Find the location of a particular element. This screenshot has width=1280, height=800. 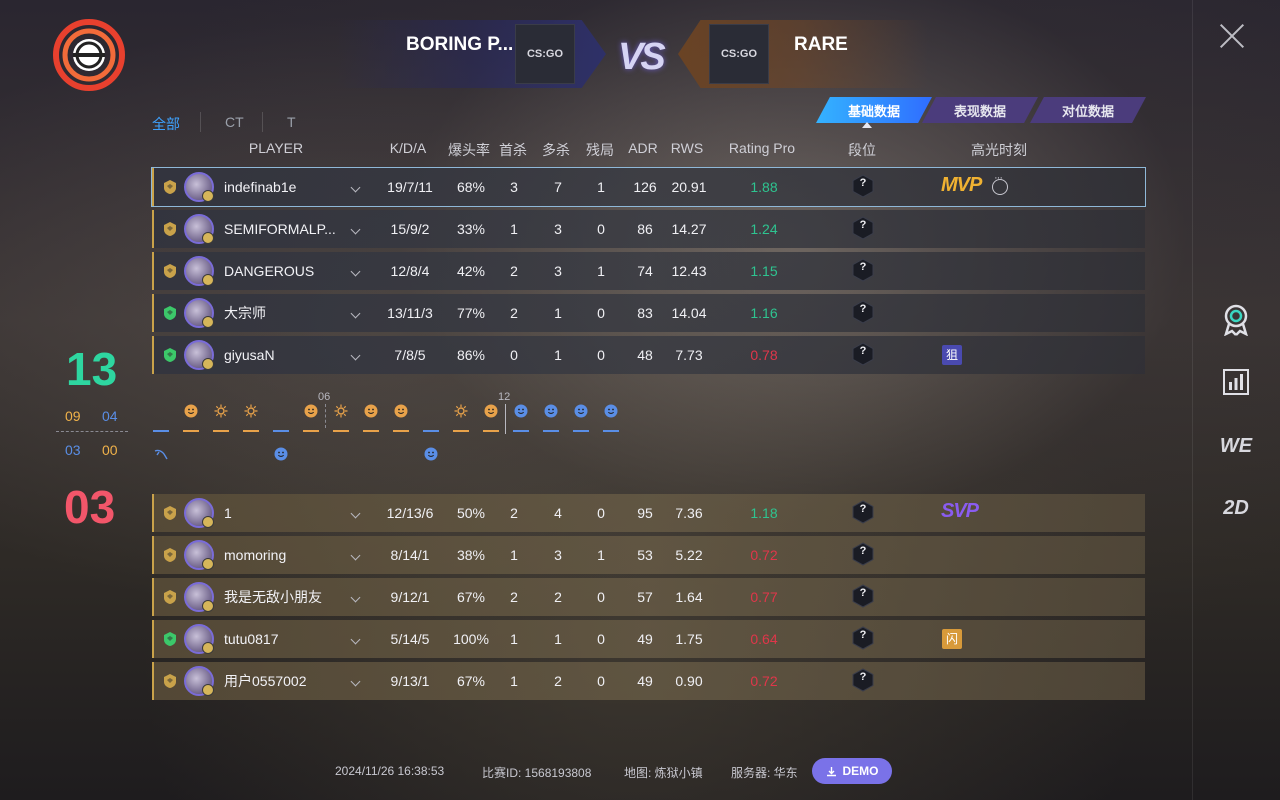

round-marker-12: 12 is located at coordinates (504, 397).